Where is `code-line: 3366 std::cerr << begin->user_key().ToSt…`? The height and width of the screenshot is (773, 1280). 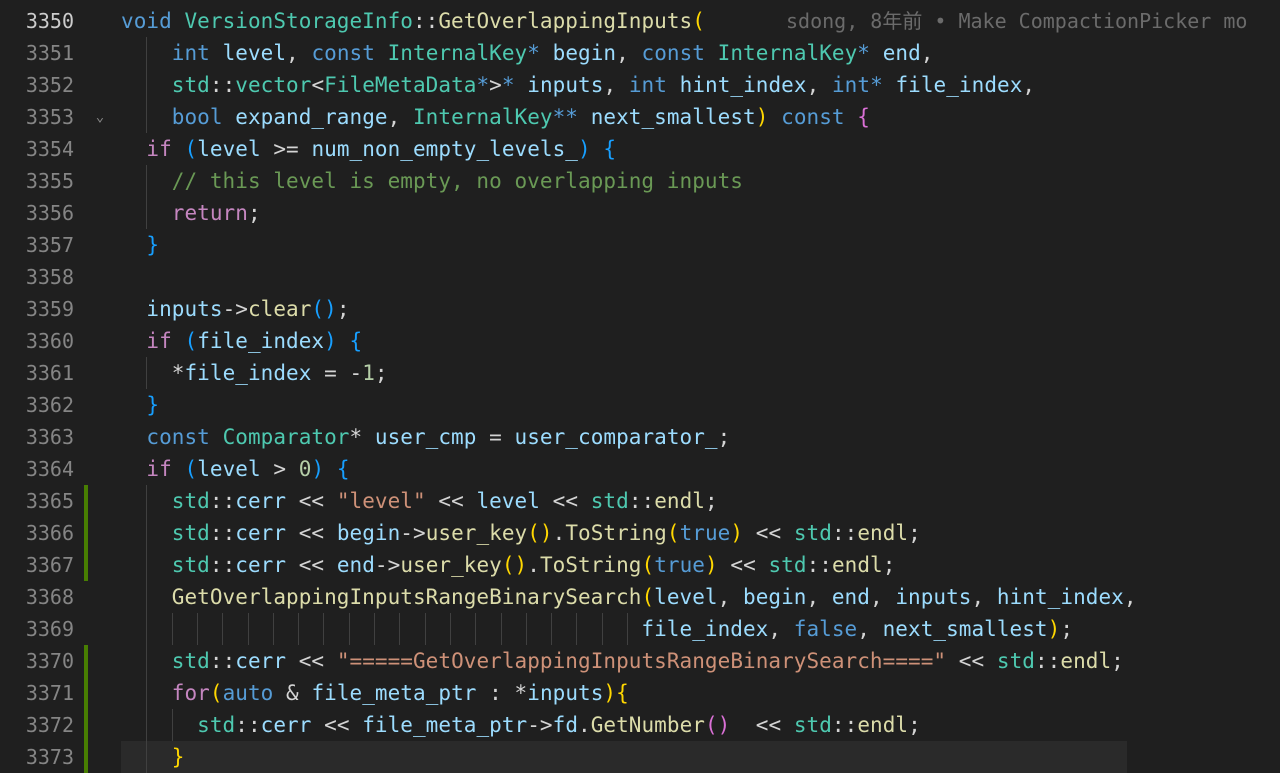 code-line: 3366 std::cerr << begin->user_key().ToSt… is located at coordinates (640, 533).